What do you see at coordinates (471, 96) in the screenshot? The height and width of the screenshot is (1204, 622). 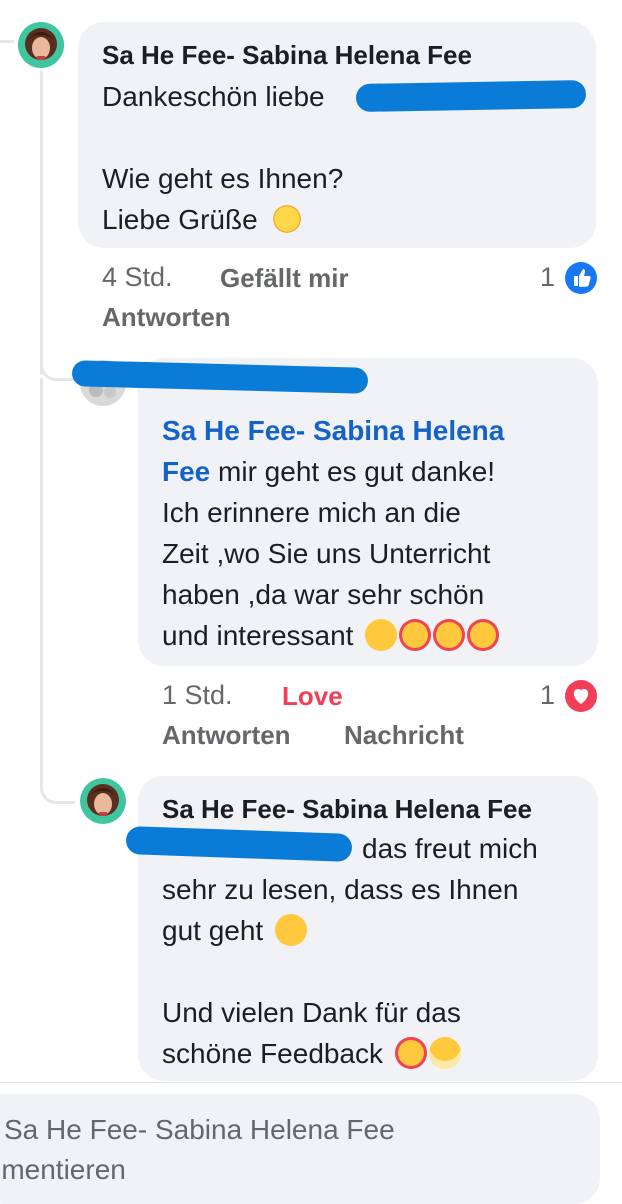 I see `redaction-mark` at bounding box center [471, 96].